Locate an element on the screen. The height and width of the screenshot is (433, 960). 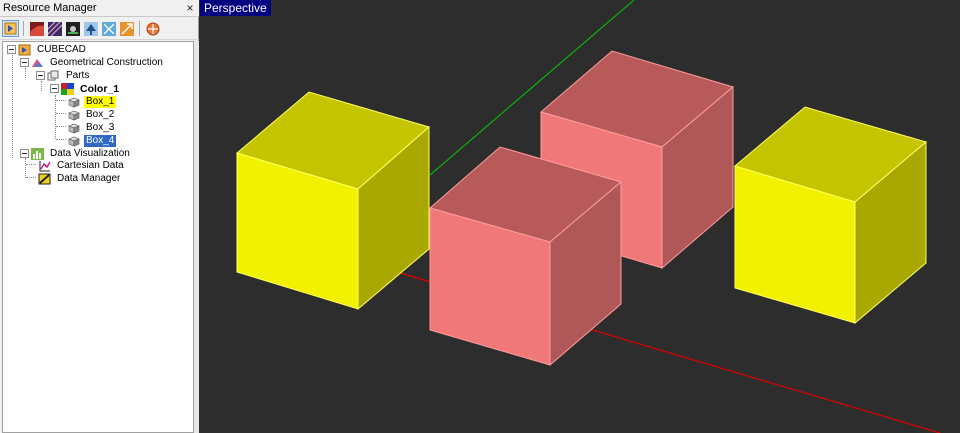
tree-item-label: Parts is located at coordinates (78, 75).